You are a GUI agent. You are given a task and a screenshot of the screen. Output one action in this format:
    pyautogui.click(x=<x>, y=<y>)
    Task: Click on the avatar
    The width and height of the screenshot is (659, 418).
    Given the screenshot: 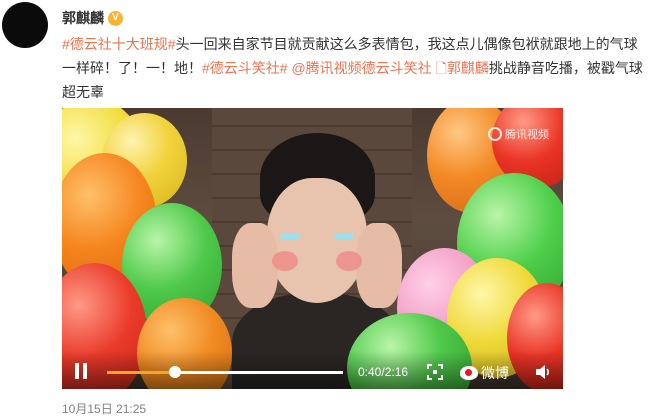 What is the action you would take?
    pyautogui.click(x=25, y=25)
    